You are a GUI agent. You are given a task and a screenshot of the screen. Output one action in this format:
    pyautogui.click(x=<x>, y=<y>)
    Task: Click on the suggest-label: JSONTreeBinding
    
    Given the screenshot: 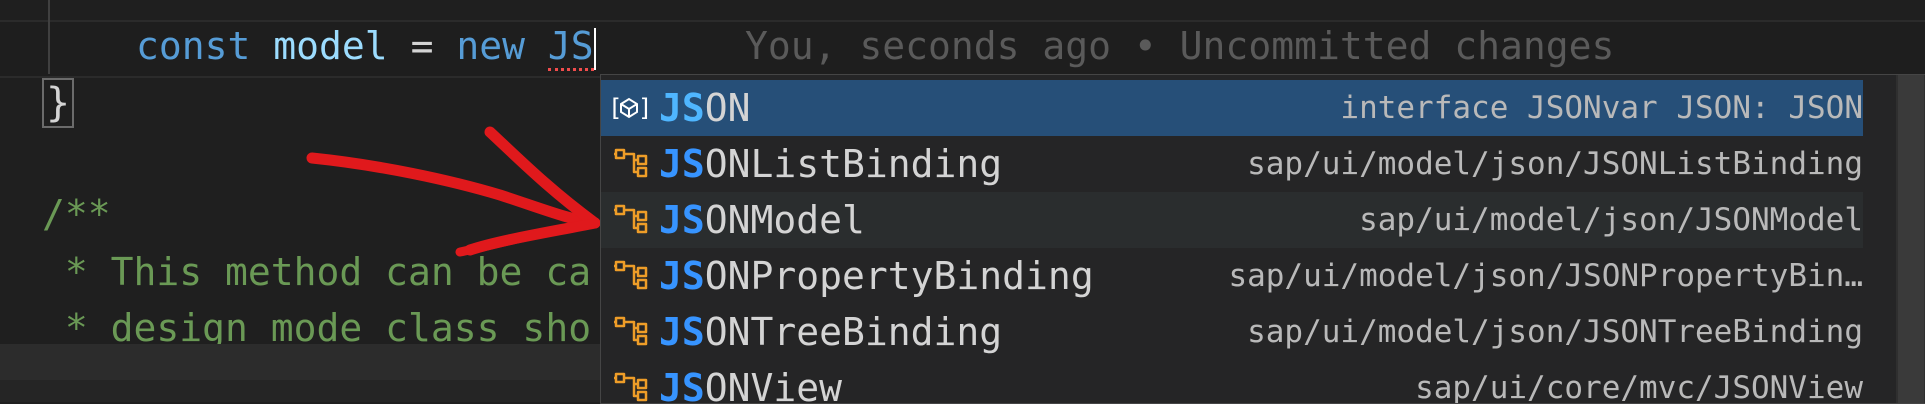 What is the action you would take?
    pyautogui.click(x=831, y=332)
    